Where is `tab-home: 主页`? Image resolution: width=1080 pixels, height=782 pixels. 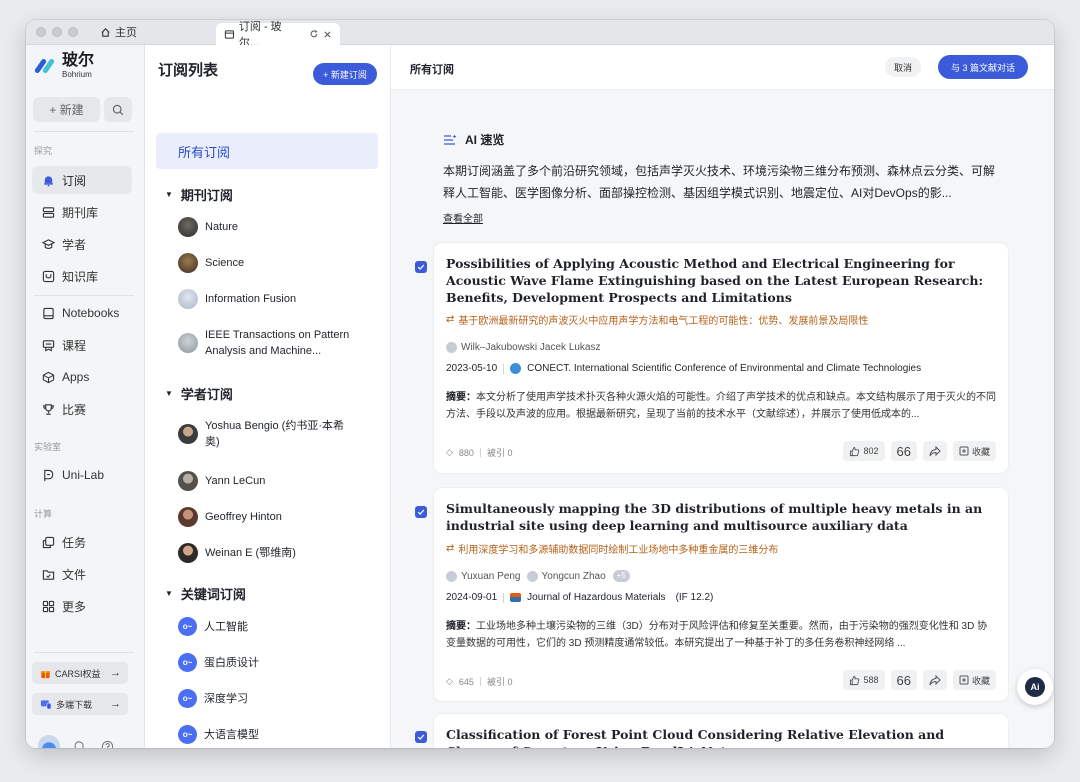 tab-home: 主页 is located at coordinates (118, 32).